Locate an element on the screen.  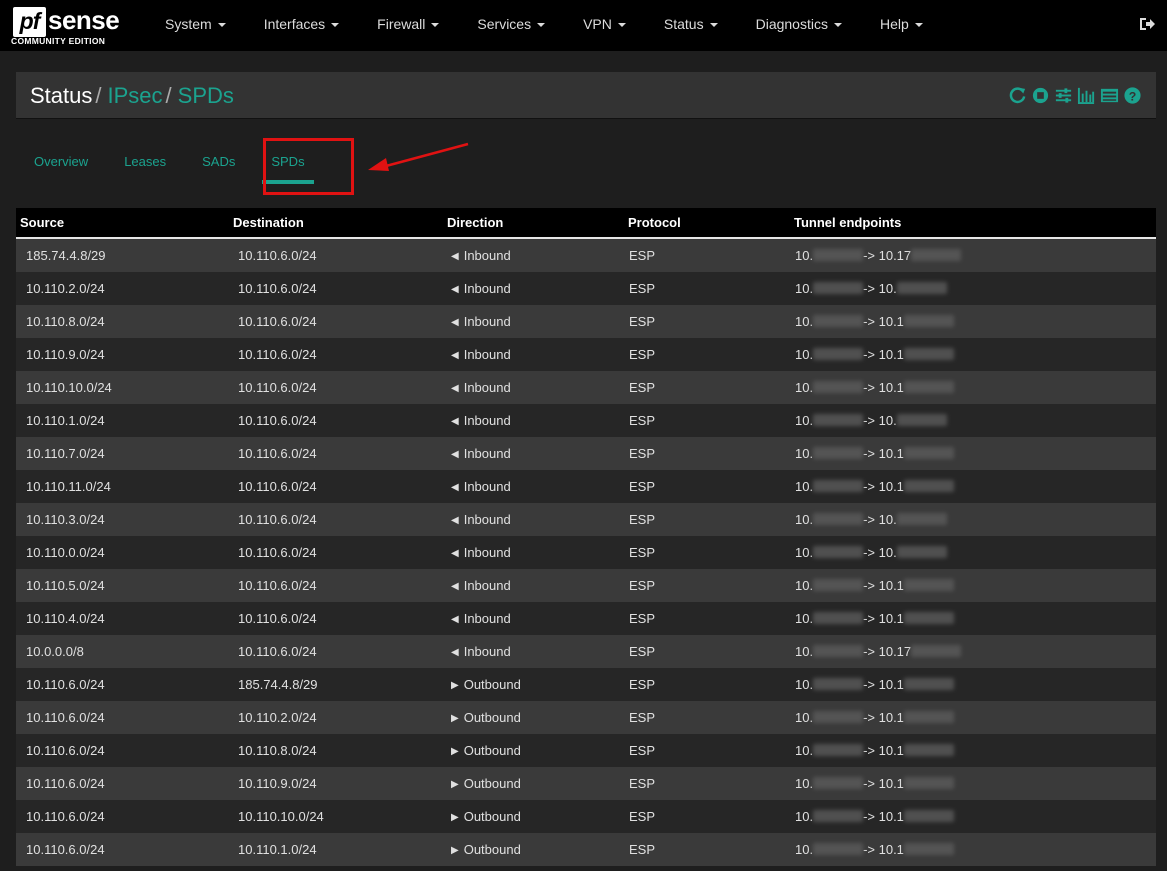
cell-tunnel-endpoints: 10. -> 10. is located at coordinates (973, 552).